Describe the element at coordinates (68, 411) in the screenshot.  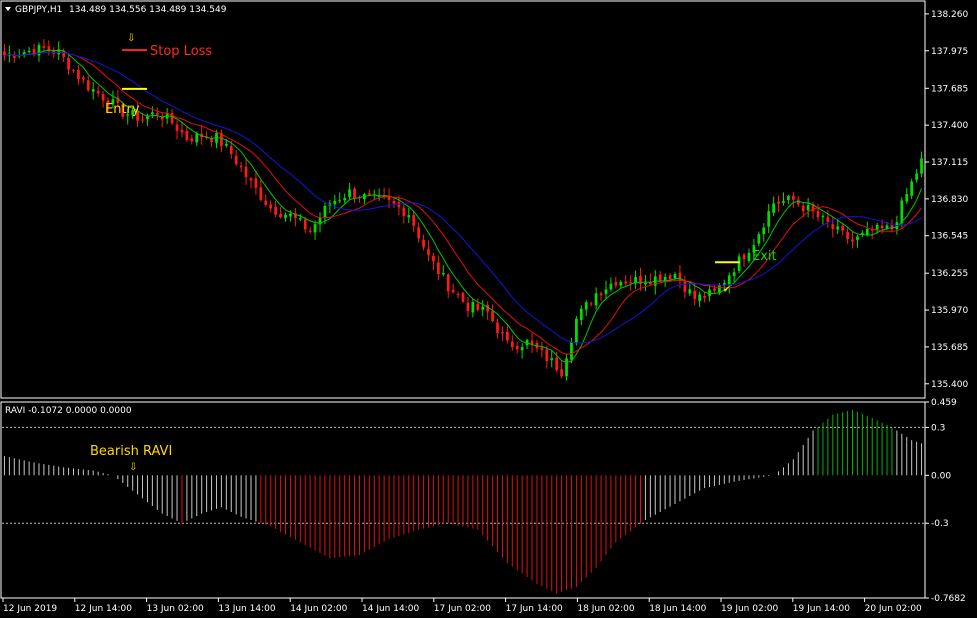
I see `ravi-title: RAVI -0.1072 0.0000 0.0000` at that location.